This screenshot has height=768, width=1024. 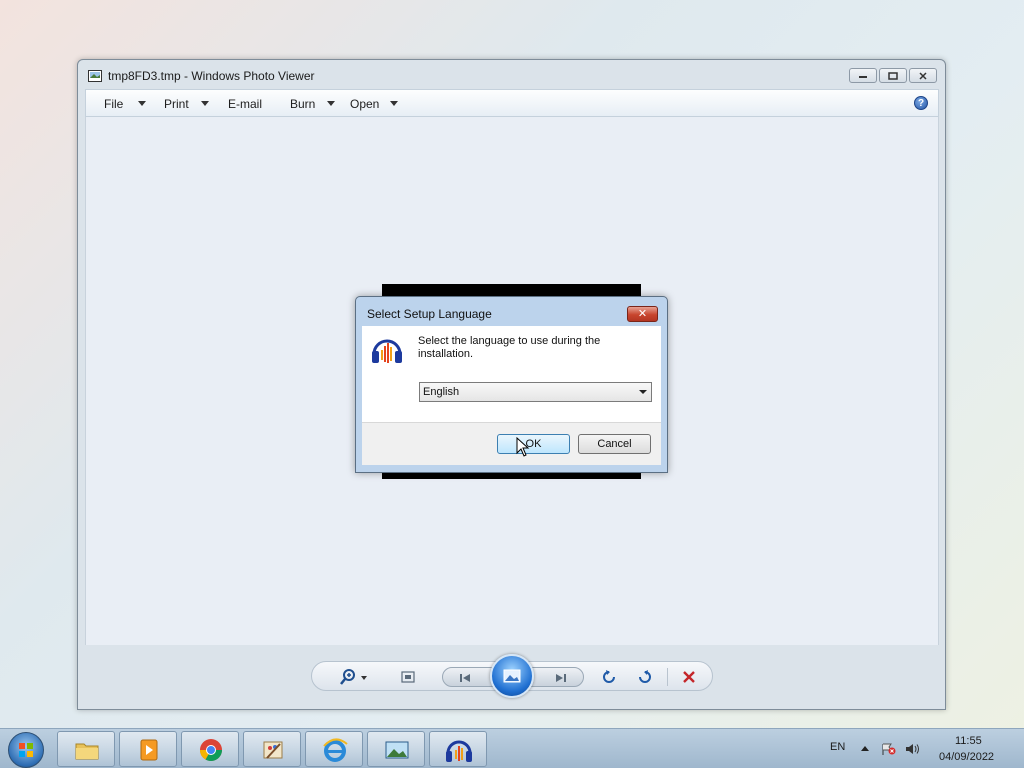 I want to click on taskbar-audacity, so click(x=458, y=749).